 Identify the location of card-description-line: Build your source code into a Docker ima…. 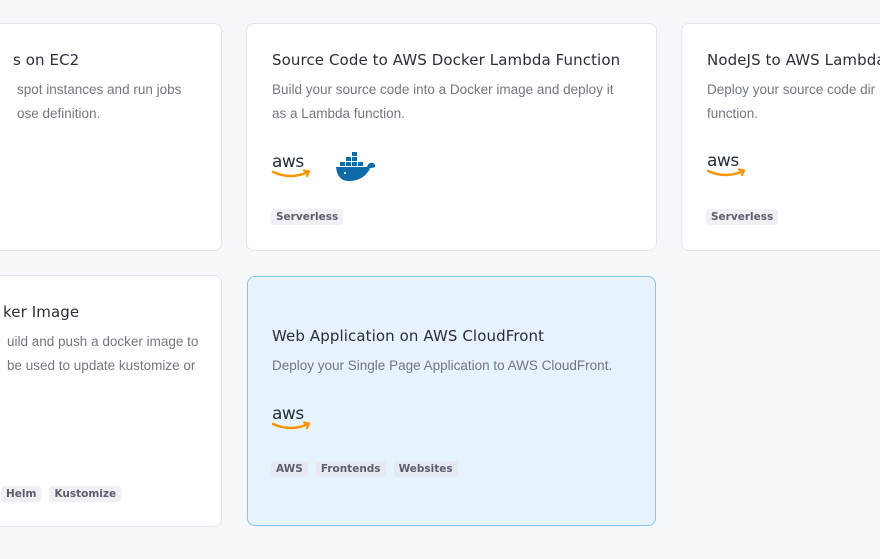
(443, 89).